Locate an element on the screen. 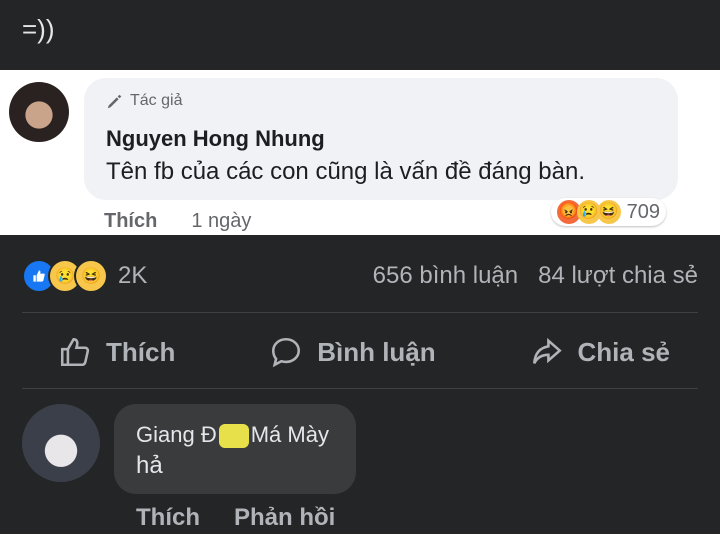 This screenshot has width=720, height=534. embedded-reactions: 😡 😢 😆 709 is located at coordinates (608, 212).